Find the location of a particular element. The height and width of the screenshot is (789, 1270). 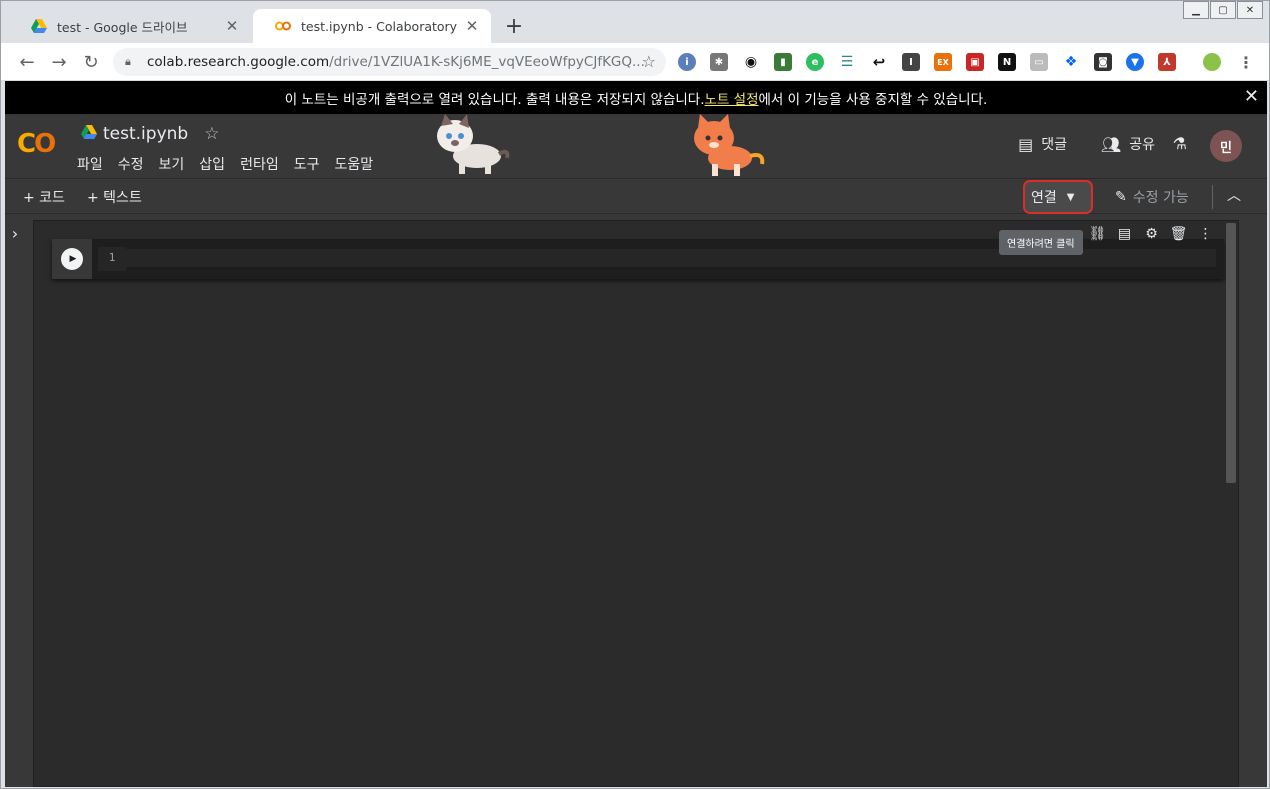

play-icon: ▶ is located at coordinates (72, 259).